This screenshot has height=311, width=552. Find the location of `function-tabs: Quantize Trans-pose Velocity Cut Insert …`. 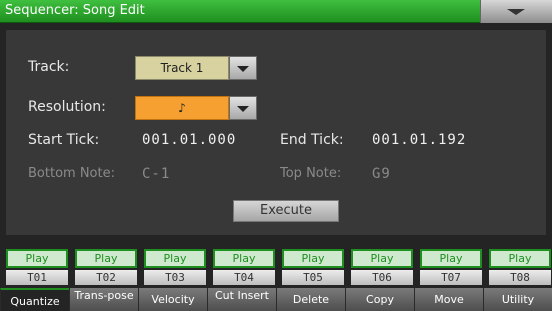

function-tabs: Quantize Trans-pose Velocity Cut Insert … is located at coordinates (276, 299).